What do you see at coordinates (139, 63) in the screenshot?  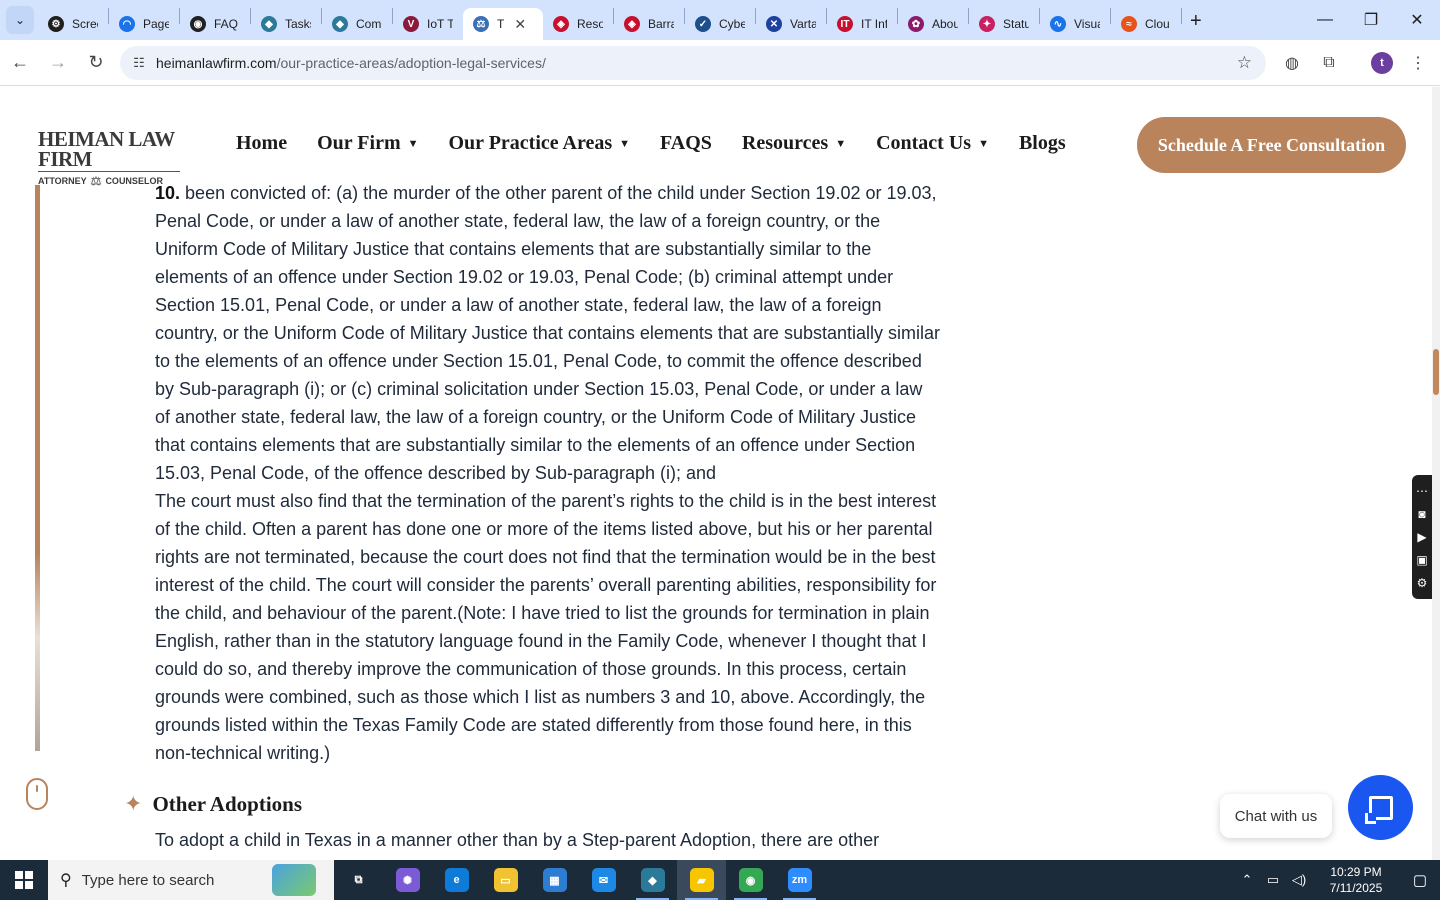 I see `site-info-icon: ☷` at bounding box center [139, 63].